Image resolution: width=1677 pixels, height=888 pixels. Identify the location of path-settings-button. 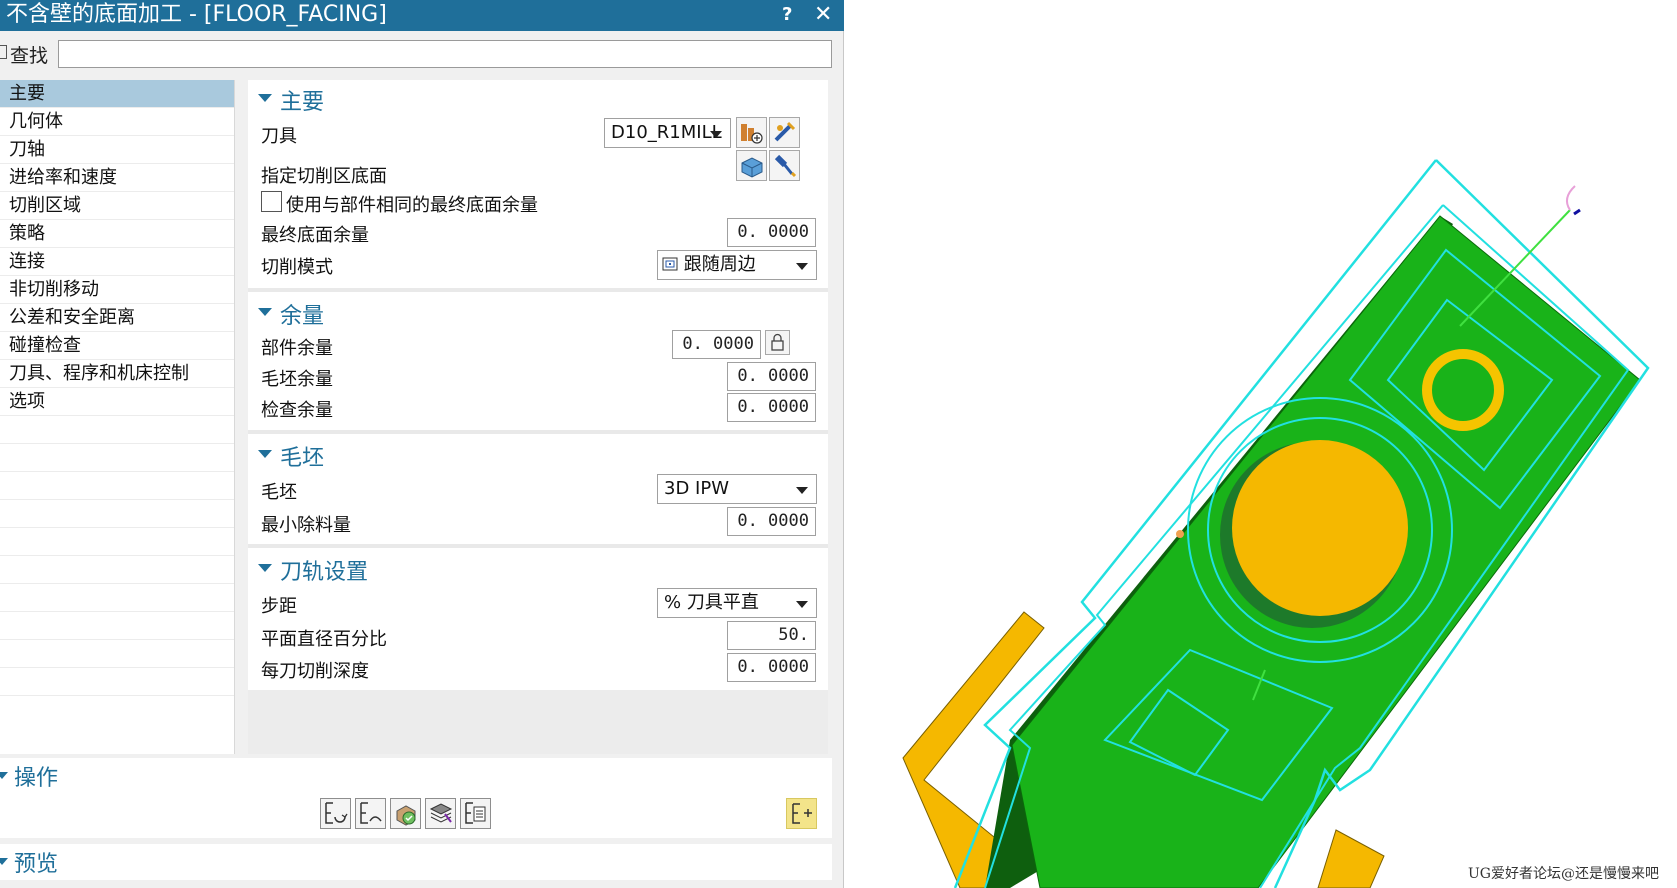
(801, 813).